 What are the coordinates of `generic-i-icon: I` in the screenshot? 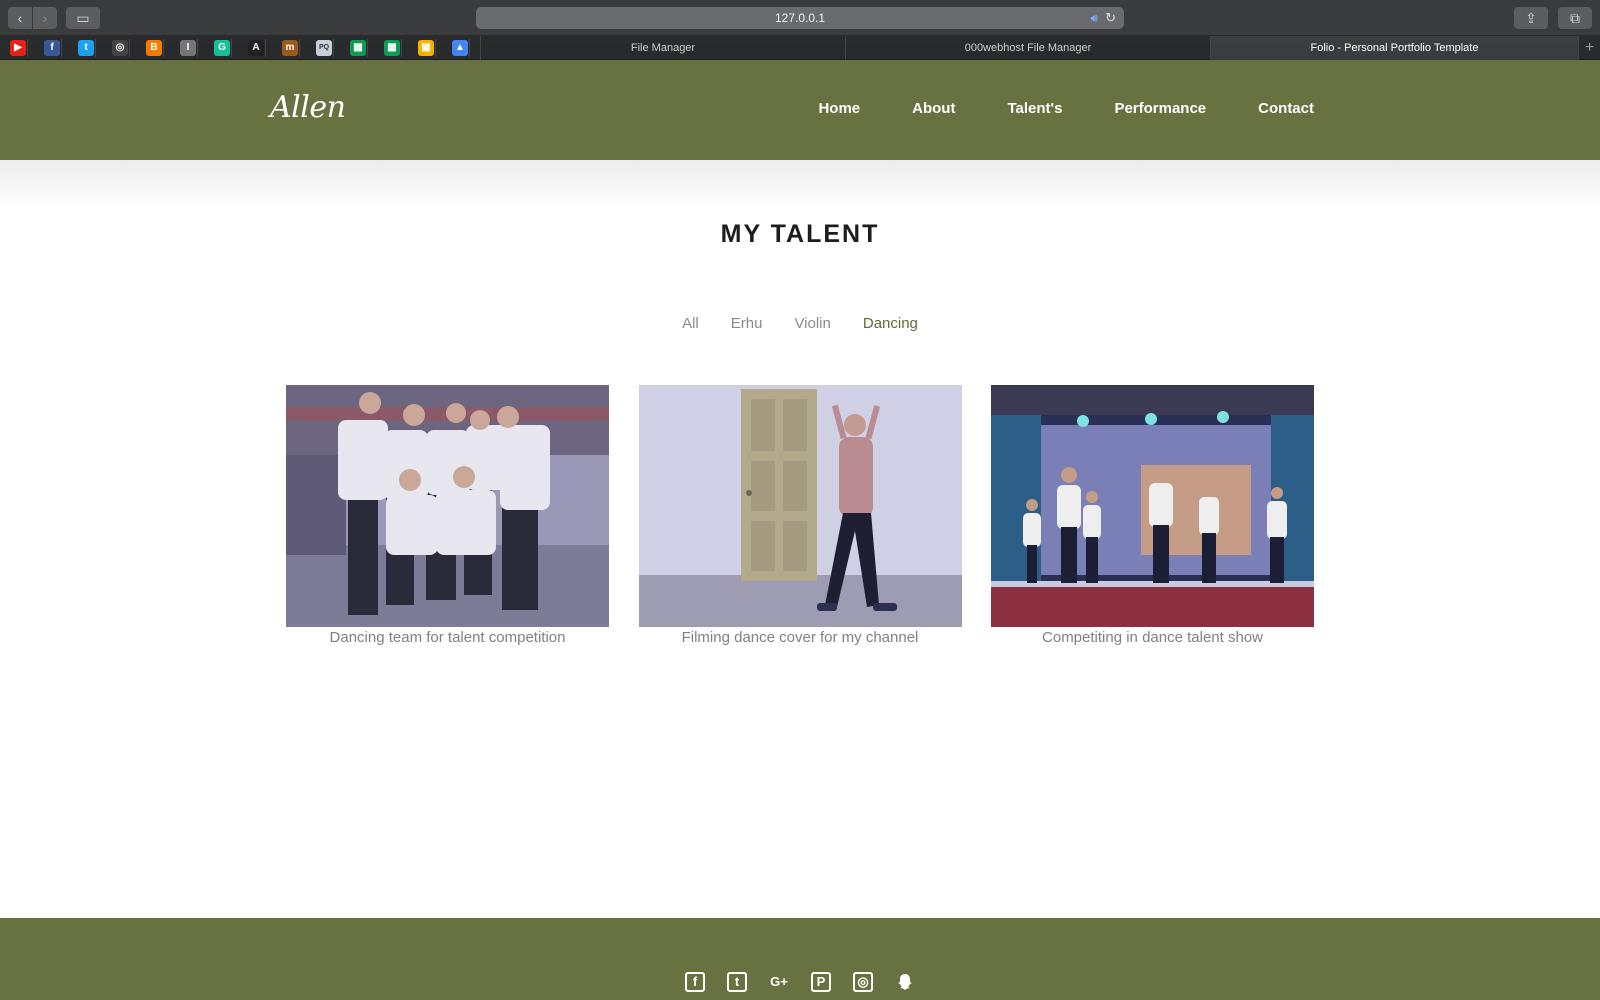 It's located at (188, 48).